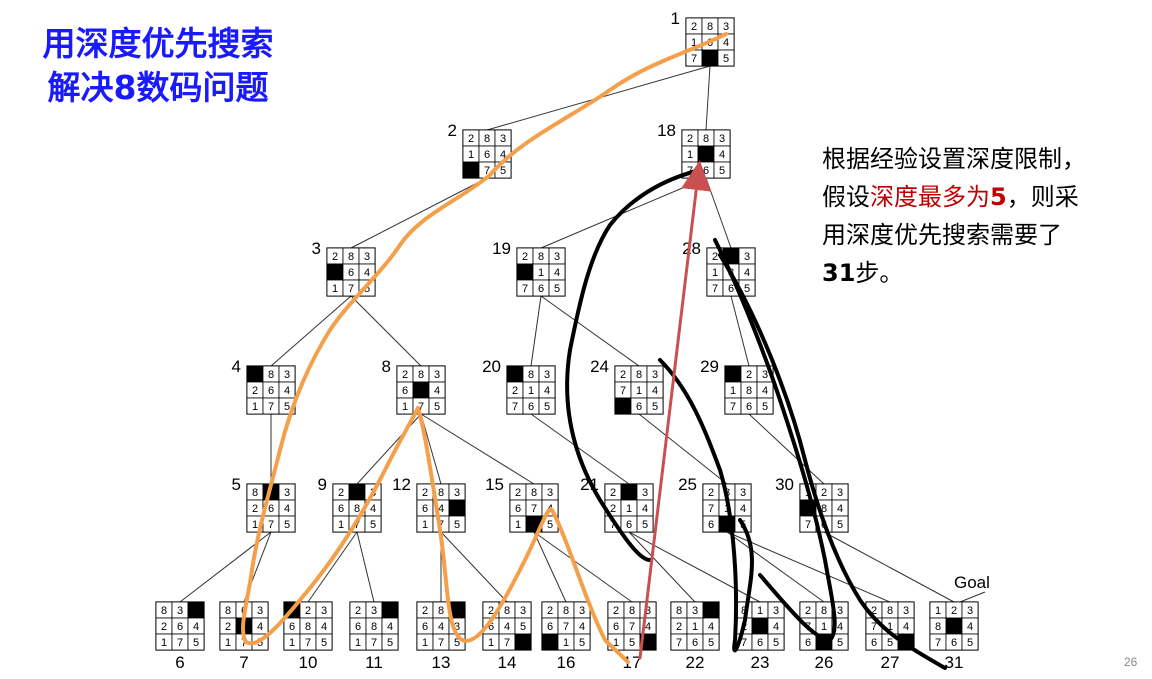  What do you see at coordinates (452, 130) in the screenshot?
I see `node-label-2: 2` at bounding box center [452, 130].